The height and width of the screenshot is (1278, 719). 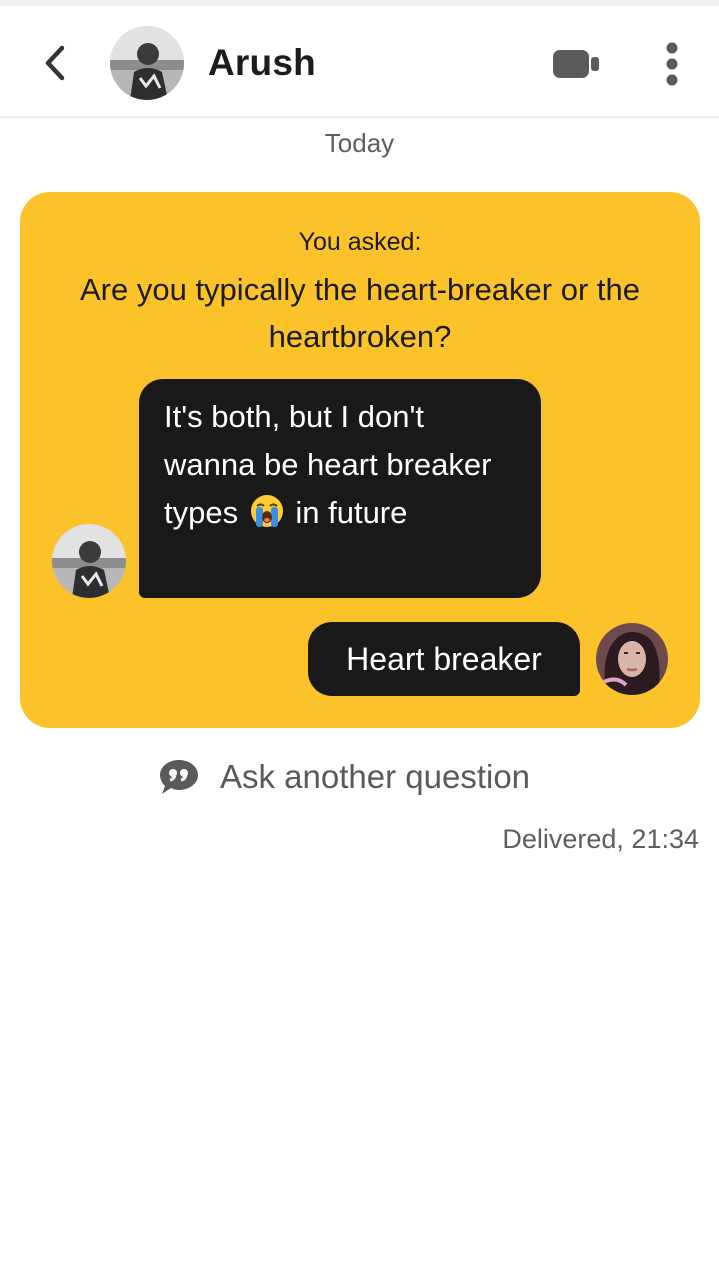 I want to click on contact-avatar, so click(x=147, y=63).